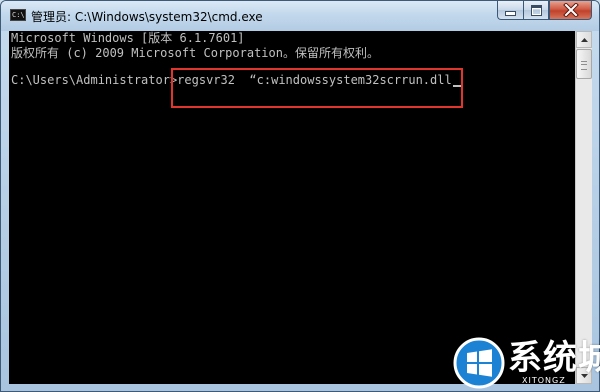 This screenshot has width=600, height=392. I want to click on prompt-path: C:\Users\Administrator>, so click(94, 80).